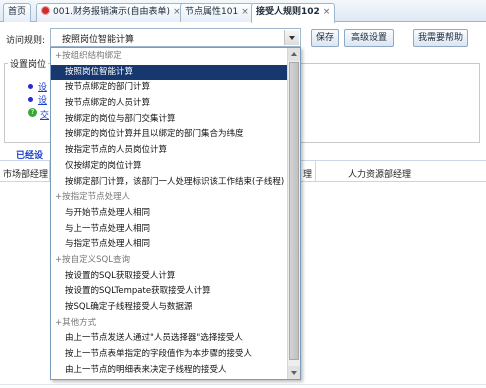 The image size is (486, 388). I want to click on tab-label: 节点属性101, so click(212, 12).